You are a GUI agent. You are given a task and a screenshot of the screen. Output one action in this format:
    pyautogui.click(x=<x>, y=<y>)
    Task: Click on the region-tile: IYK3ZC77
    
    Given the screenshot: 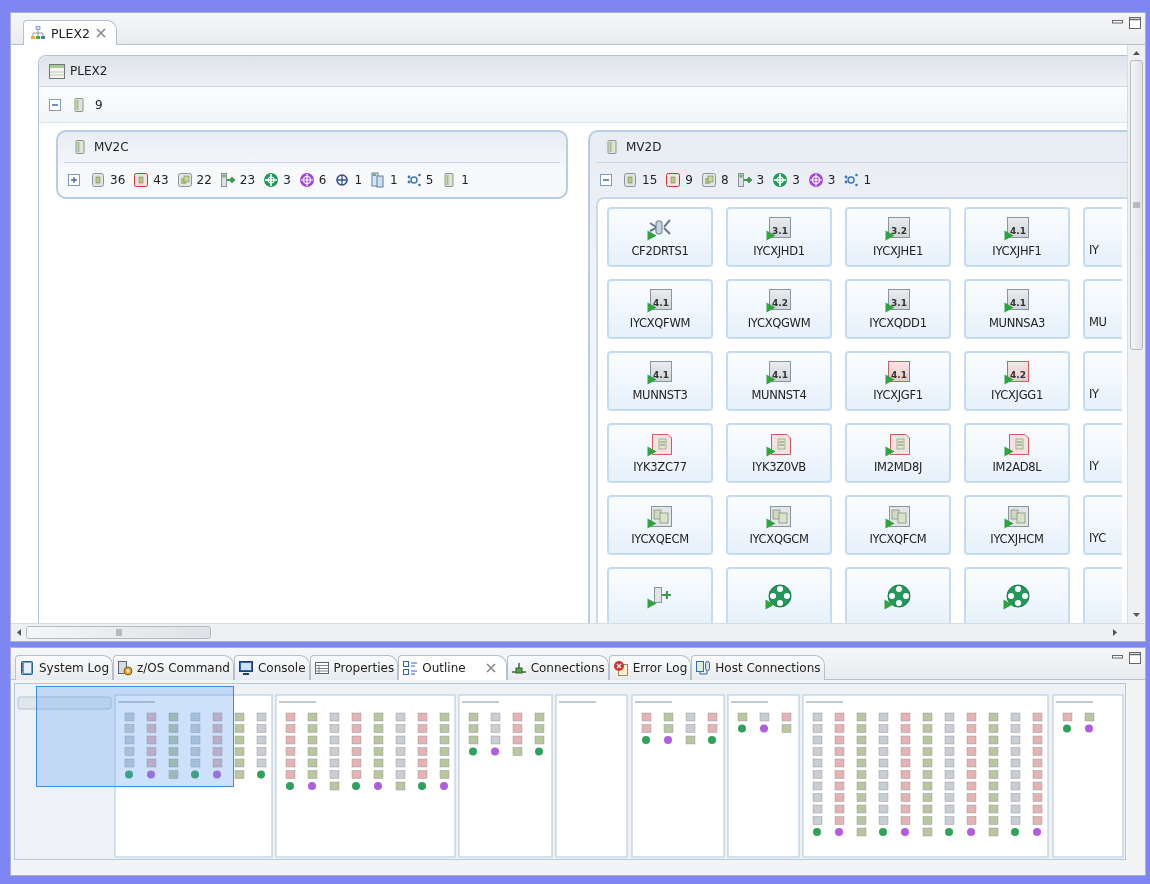 What is the action you would take?
    pyautogui.click(x=660, y=453)
    